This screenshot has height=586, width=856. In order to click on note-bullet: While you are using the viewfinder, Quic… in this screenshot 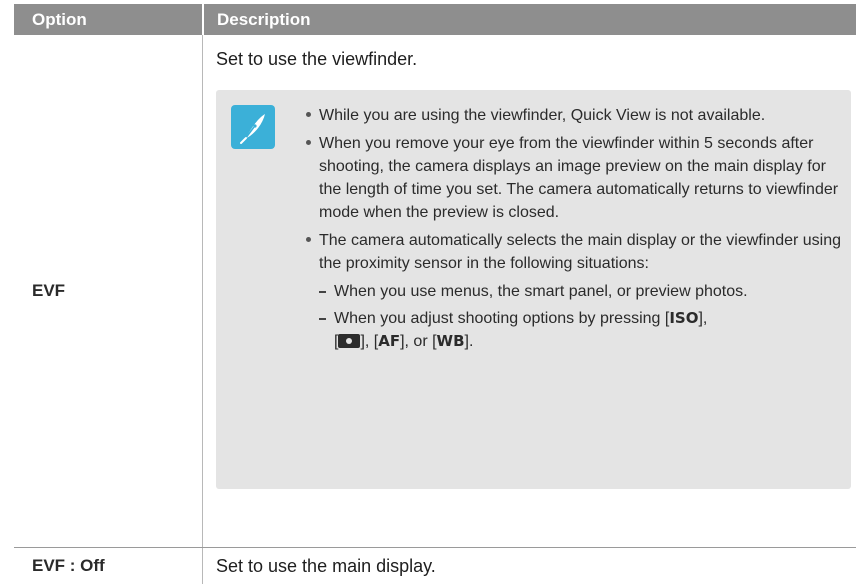, I will do `click(574, 115)`.